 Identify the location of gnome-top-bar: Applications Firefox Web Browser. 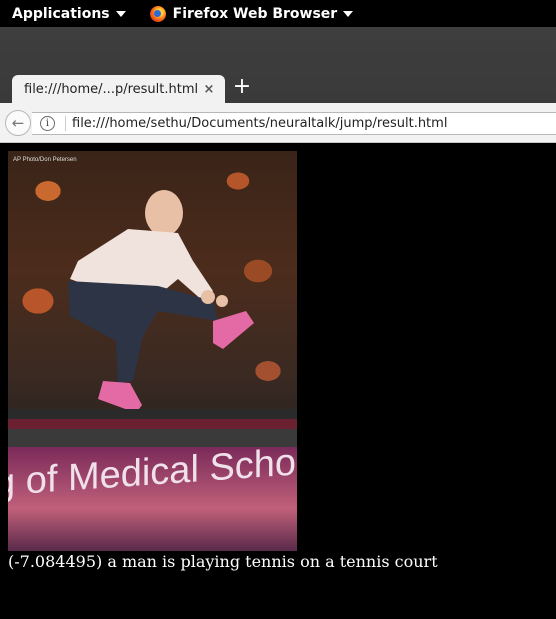
(278, 13).